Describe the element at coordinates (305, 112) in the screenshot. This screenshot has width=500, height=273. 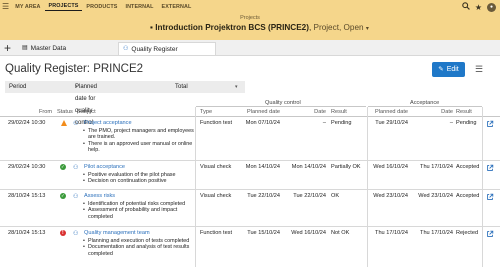
I see `col-qc-date: Date` at that location.